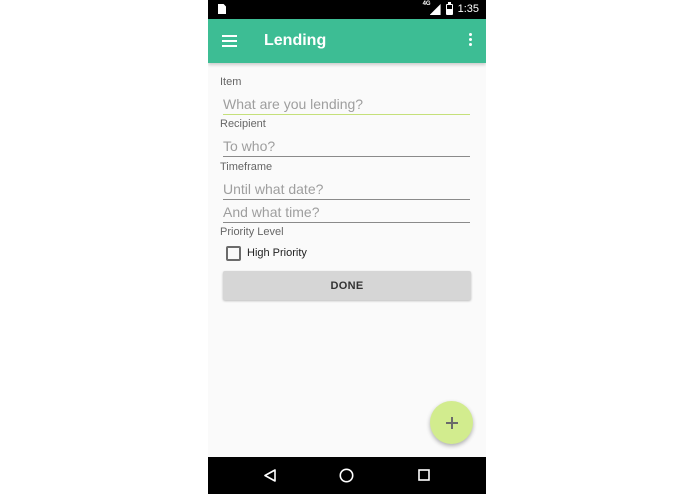  What do you see at coordinates (468, 9) in the screenshot?
I see `status-time: 1:35` at bounding box center [468, 9].